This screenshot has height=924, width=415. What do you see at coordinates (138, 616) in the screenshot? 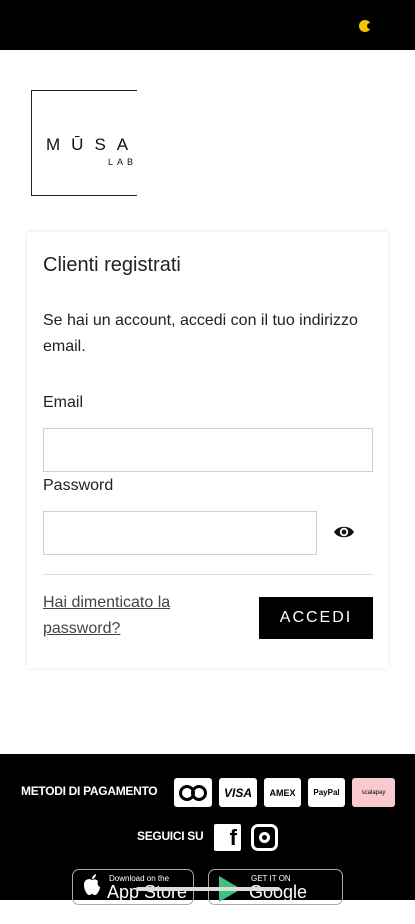
I see `forgot-password-link: Hai dimenticato la password?` at bounding box center [138, 616].